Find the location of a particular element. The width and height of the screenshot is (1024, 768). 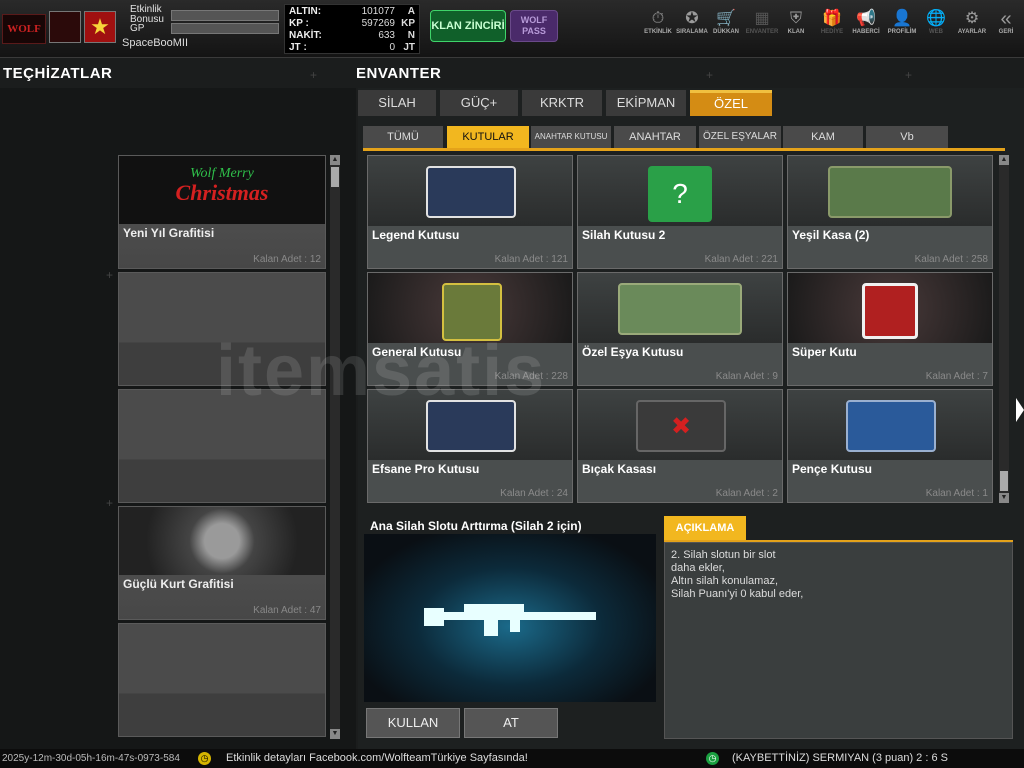

subtab-tumu: TÜMÜ is located at coordinates (403, 137).